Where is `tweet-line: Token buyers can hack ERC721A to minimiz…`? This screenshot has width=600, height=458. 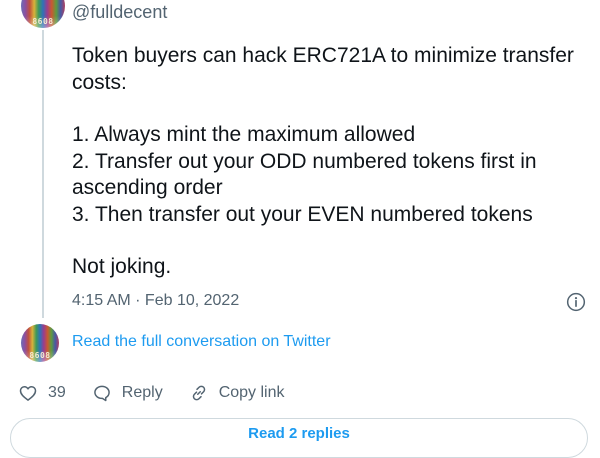
tweet-line: Token buyers can hack ERC721A to minimiz… is located at coordinates (323, 69).